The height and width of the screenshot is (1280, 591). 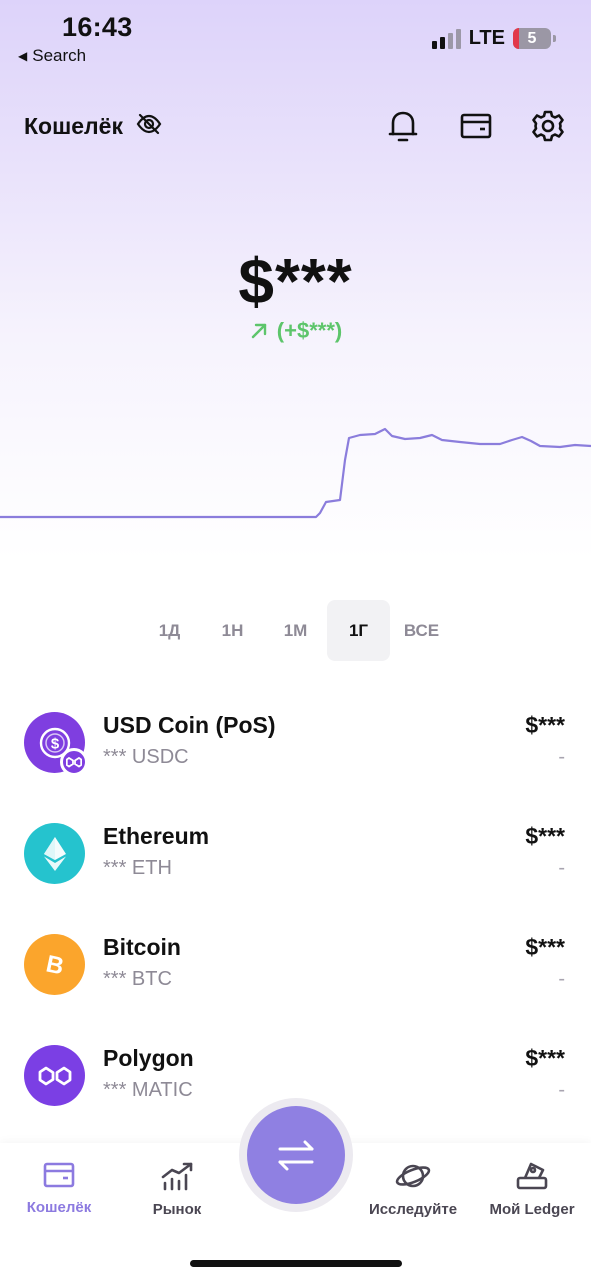 I want to click on gear-icon, so click(x=548, y=126).